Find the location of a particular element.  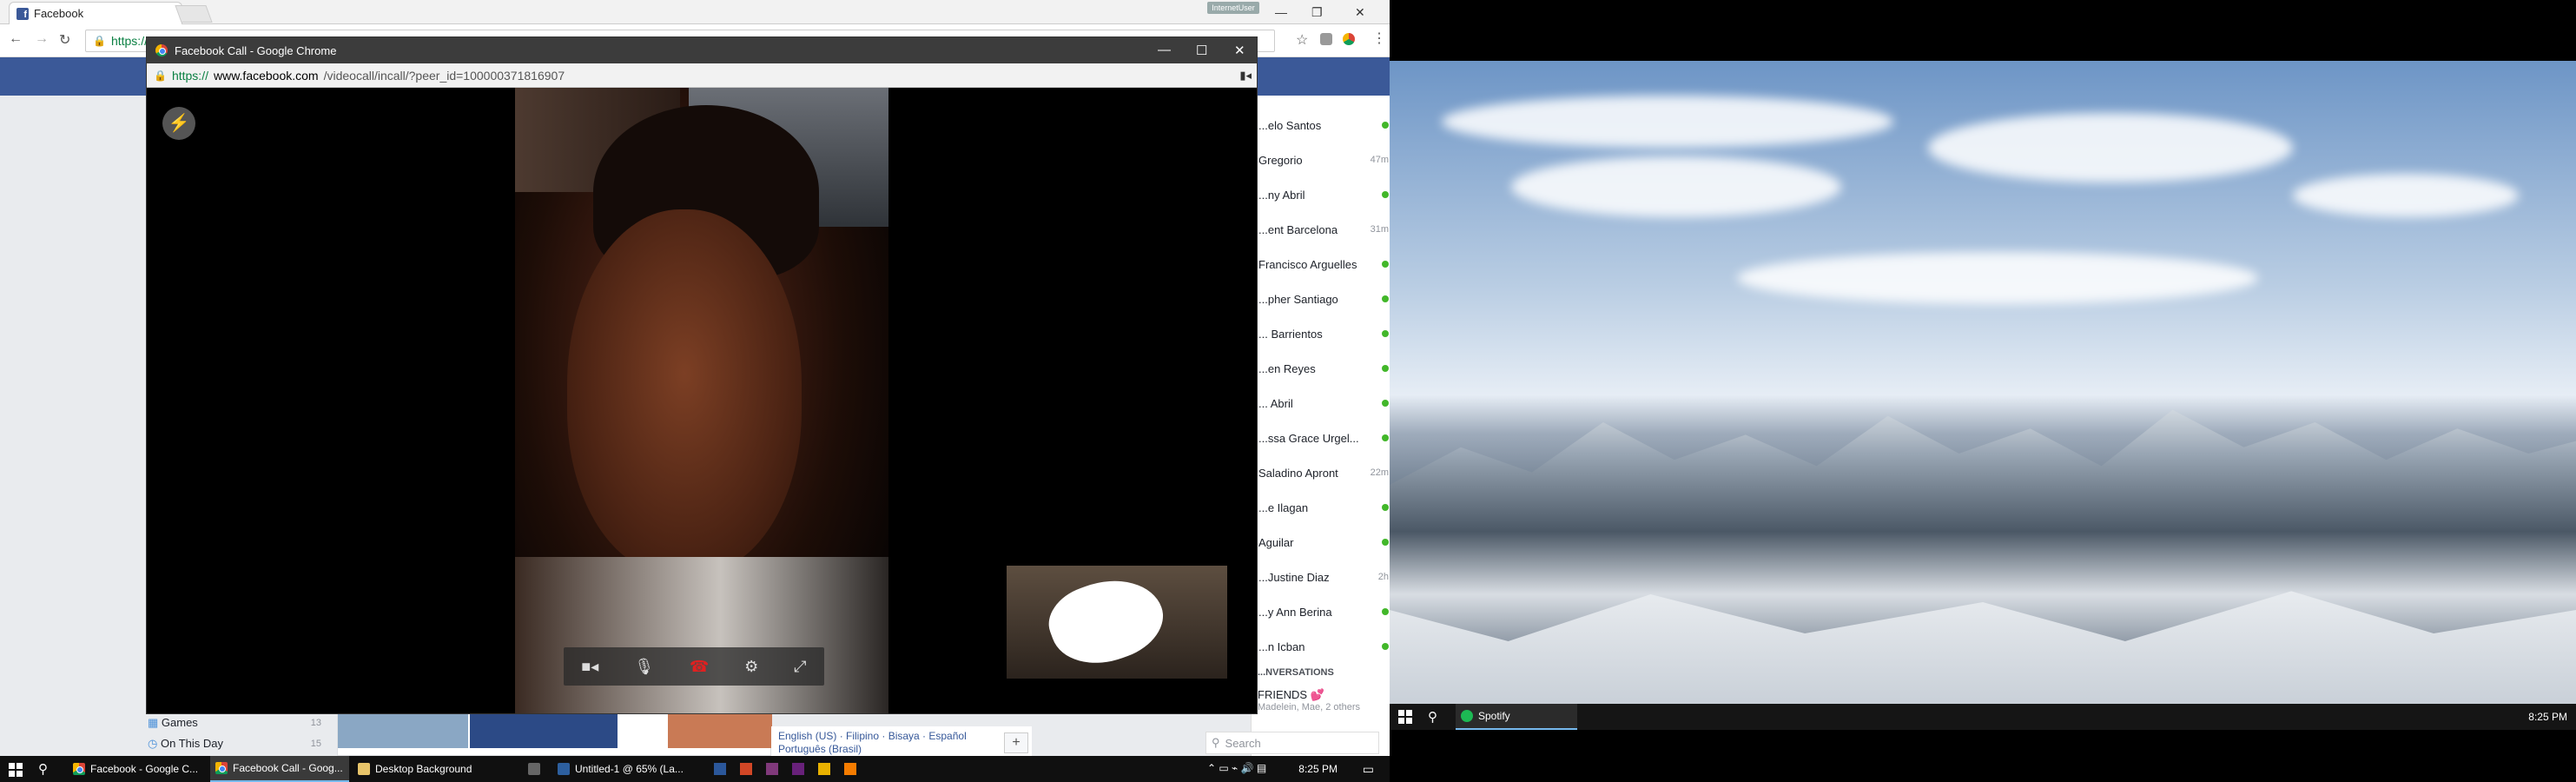

chat-contact: ...Justine Diaz 2h is located at coordinates (1323, 577).